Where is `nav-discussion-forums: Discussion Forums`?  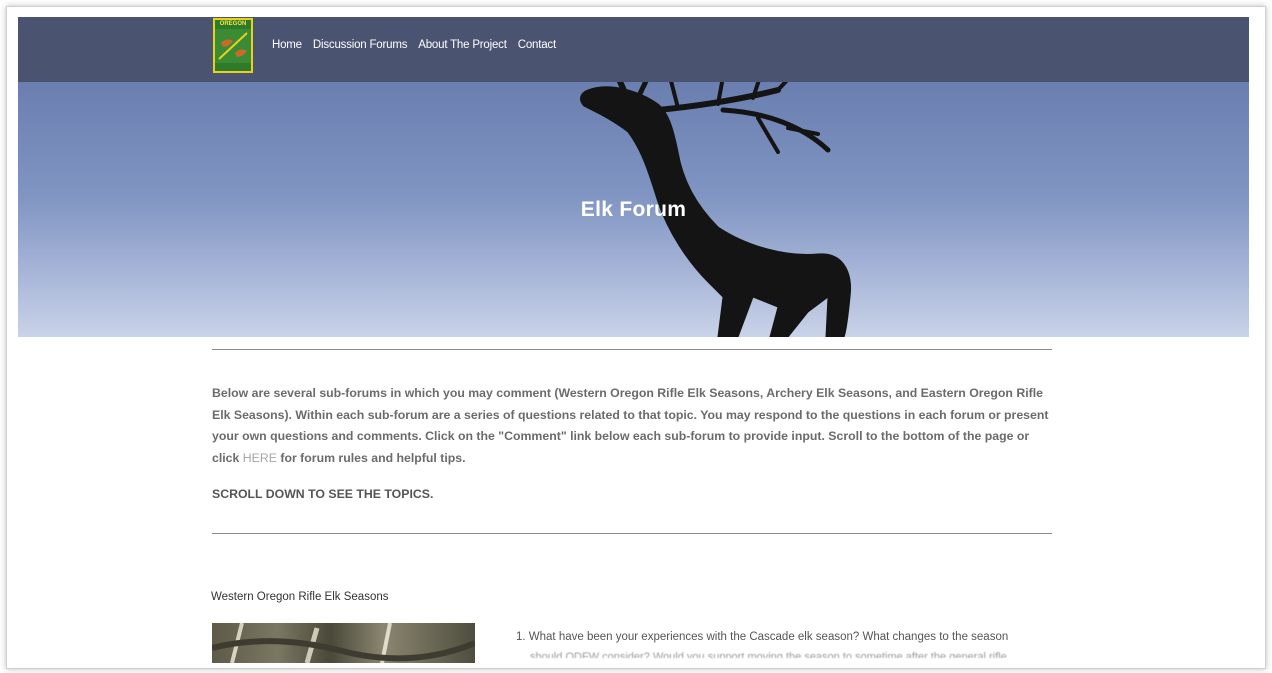
nav-discussion-forums: Discussion Forums is located at coordinates (360, 45).